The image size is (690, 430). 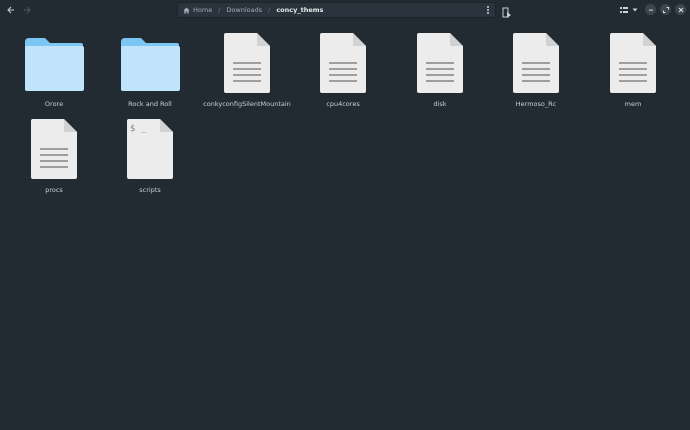 I want to click on breadcrumb-label: Home, so click(x=203, y=10).